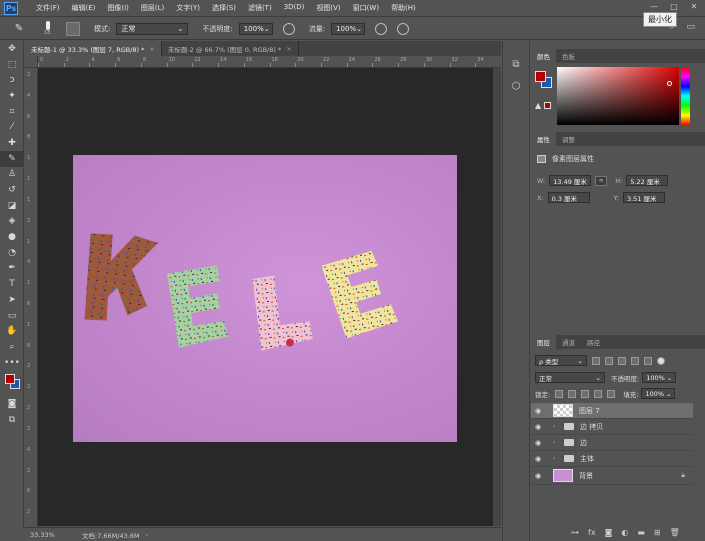  What do you see at coordinates (593, 342) in the screenshot?
I see `tab-paths: 路径` at bounding box center [593, 342].